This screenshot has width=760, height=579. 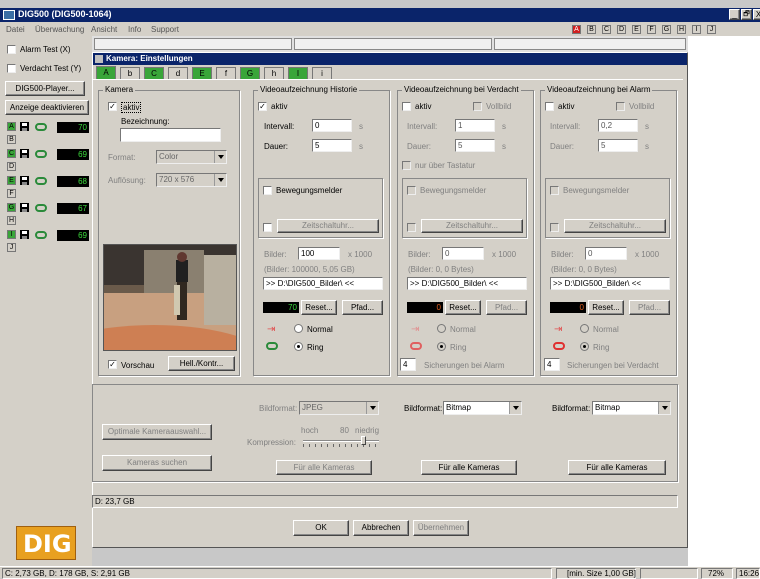 I want to click on historie-path-field: >> D:\DIG500_Bilder\ <<, so click(x=323, y=283).